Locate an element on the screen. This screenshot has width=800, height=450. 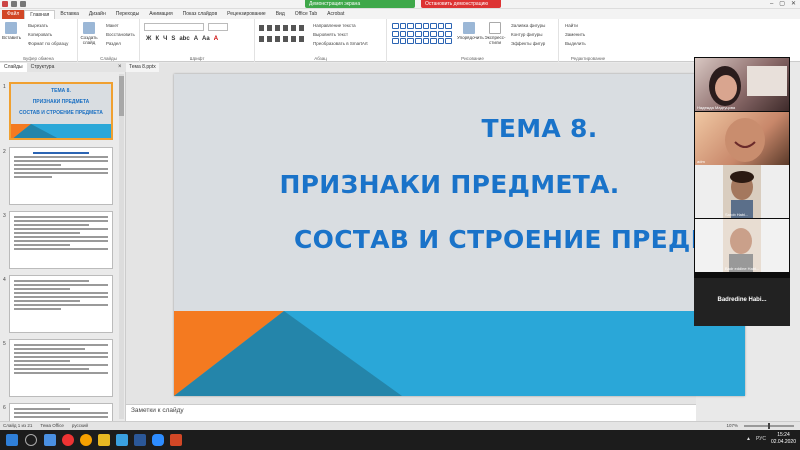
panel-scrollbar is located at coordinates (121, 246).